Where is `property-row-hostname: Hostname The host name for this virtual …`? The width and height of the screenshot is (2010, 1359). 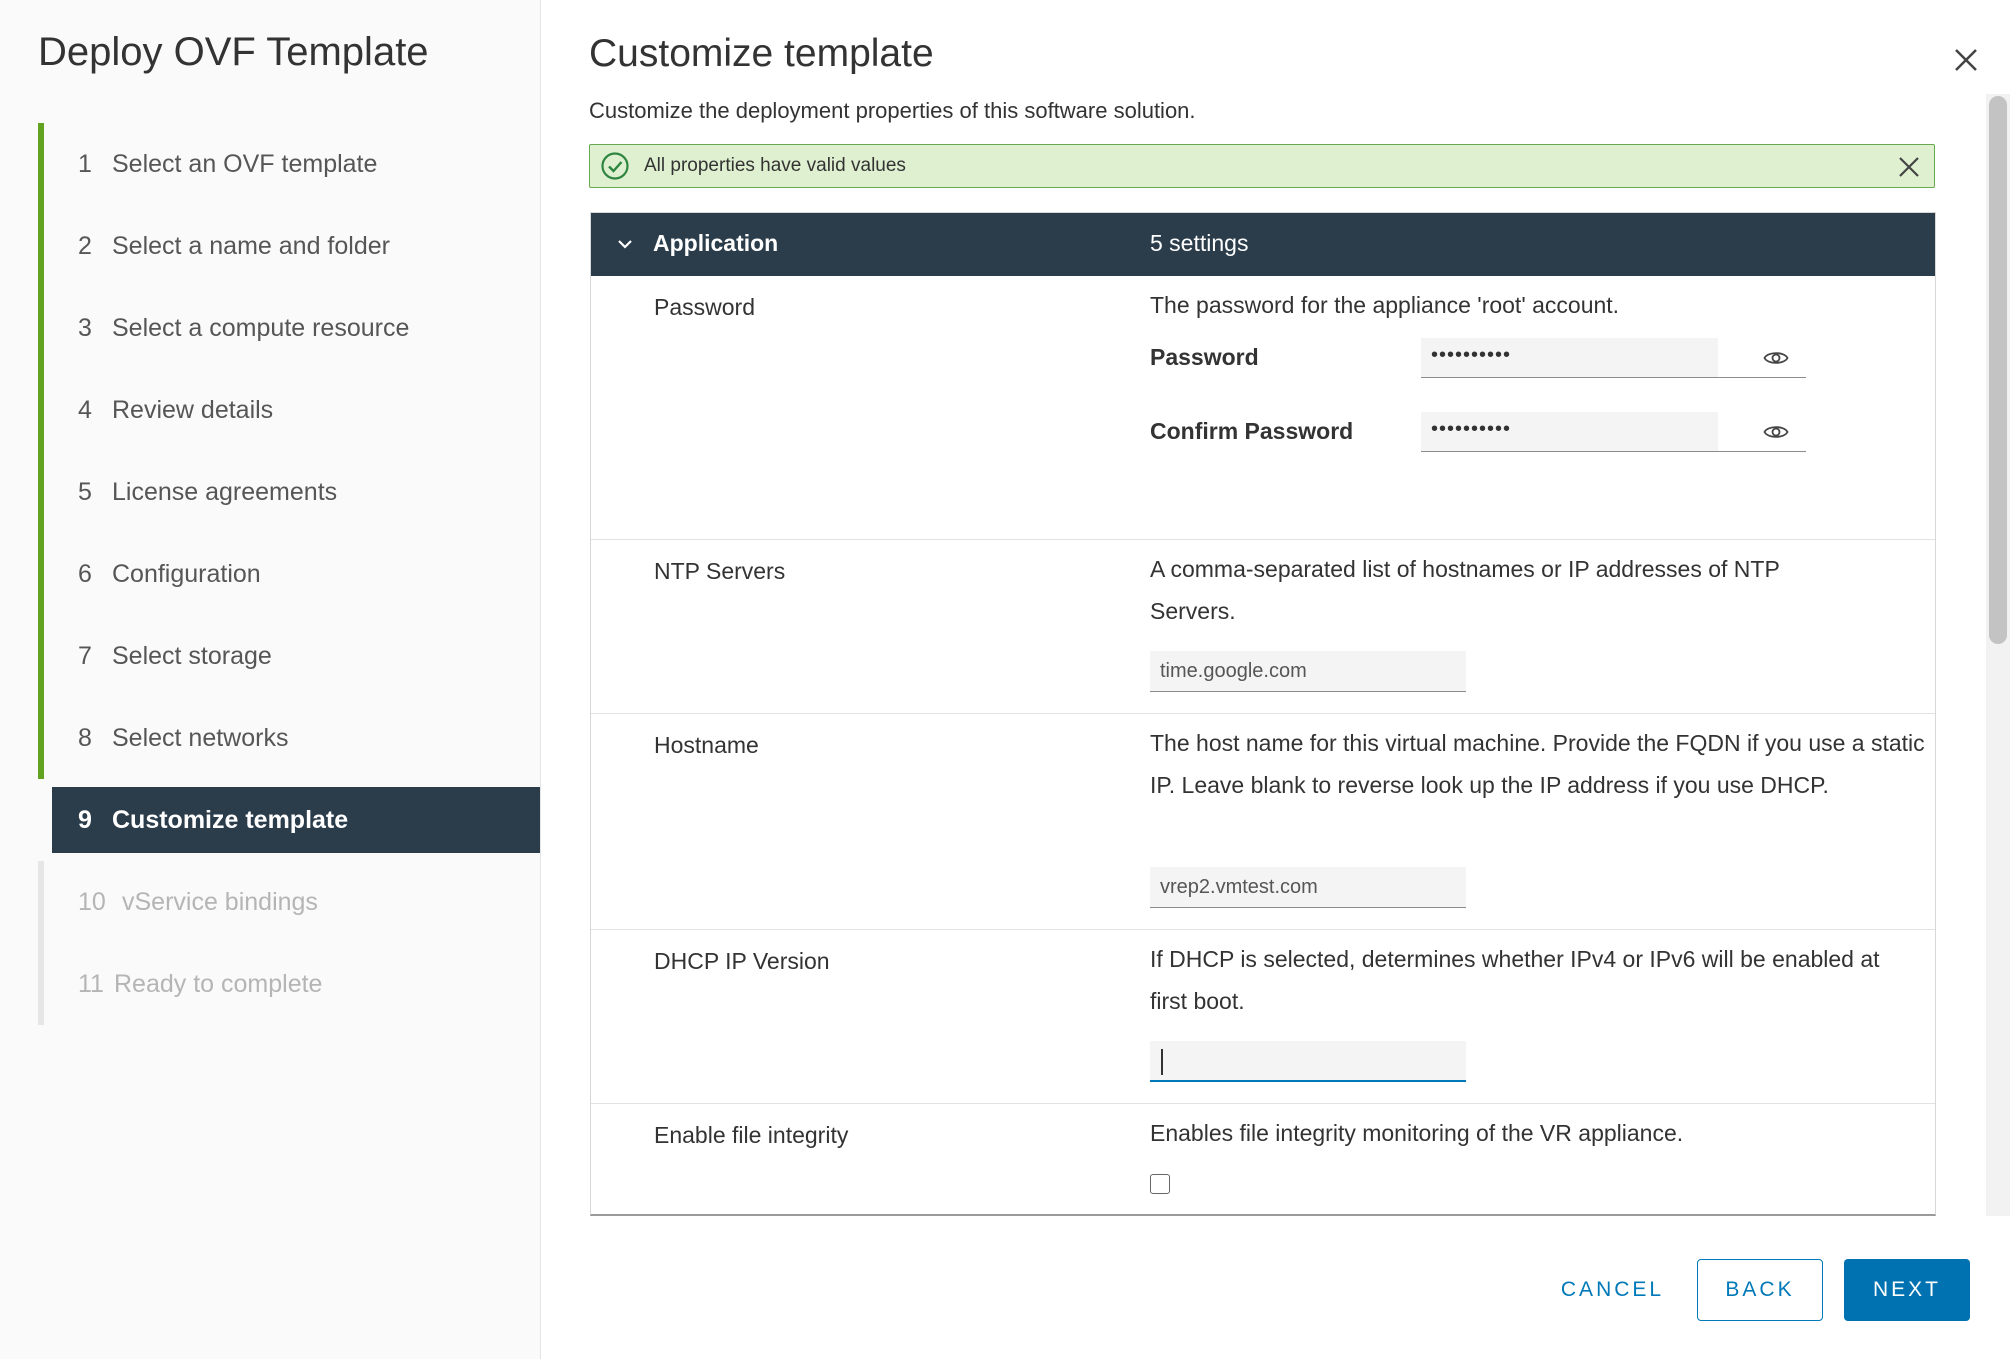
property-row-hostname: Hostname The host name for this virtual … is located at coordinates (1263, 822).